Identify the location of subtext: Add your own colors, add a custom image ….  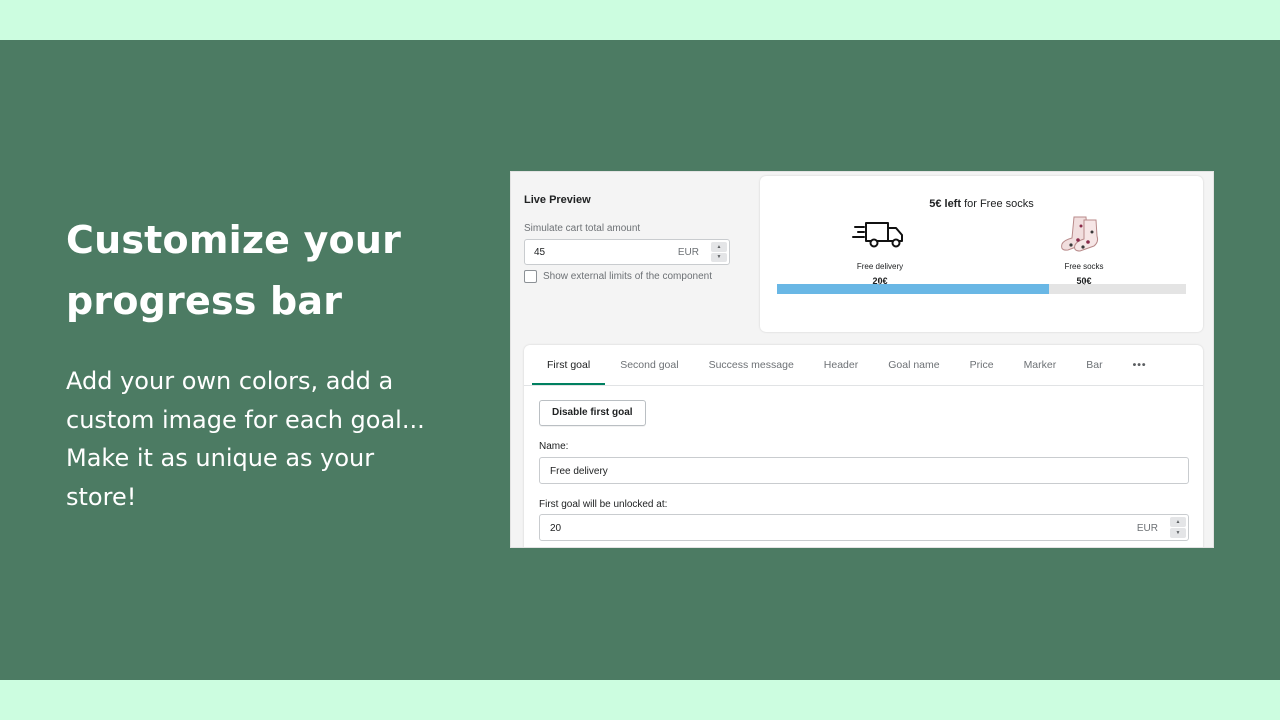
(245, 439).